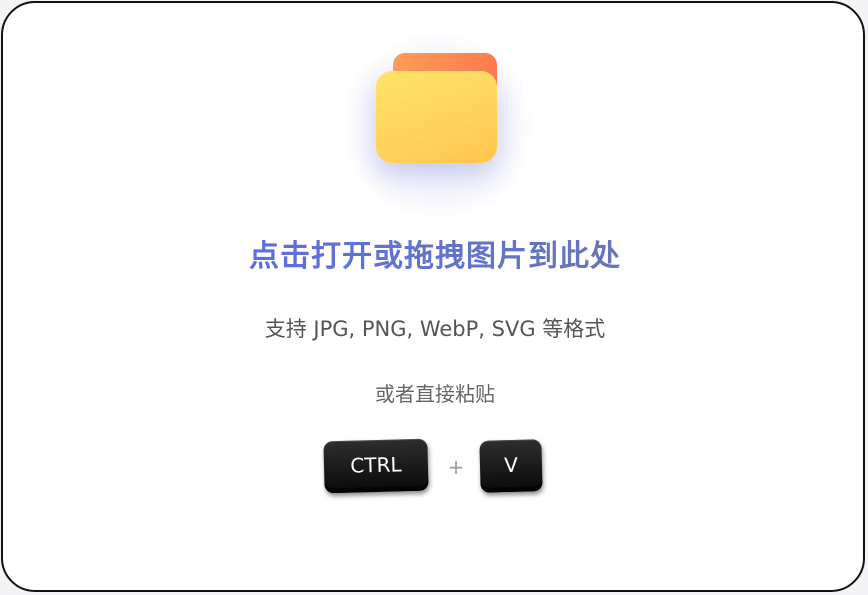 The width and height of the screenshot is (868, 595). Describe the element at coordinates (435, 394) in the screenshot. I see `paste-hint-text: 或者直接粘贴` at that location.